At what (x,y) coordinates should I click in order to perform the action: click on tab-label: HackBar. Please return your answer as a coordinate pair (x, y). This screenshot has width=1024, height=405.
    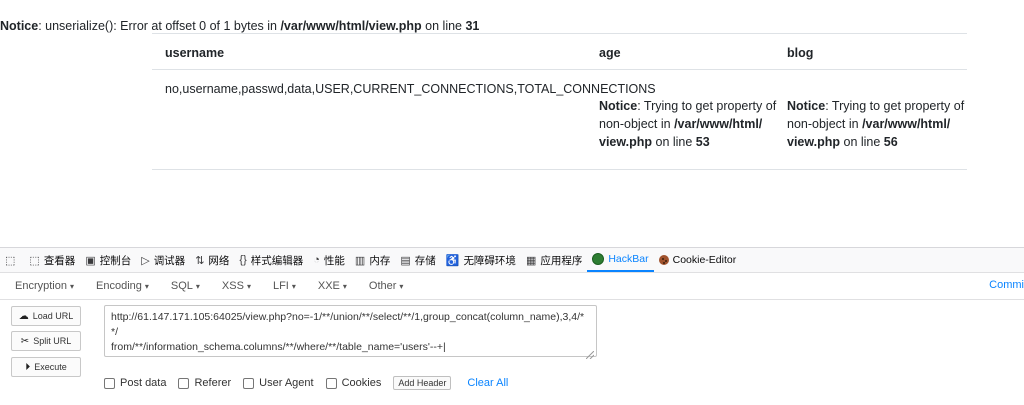
    Looking at the image, I should click on (628, 259).